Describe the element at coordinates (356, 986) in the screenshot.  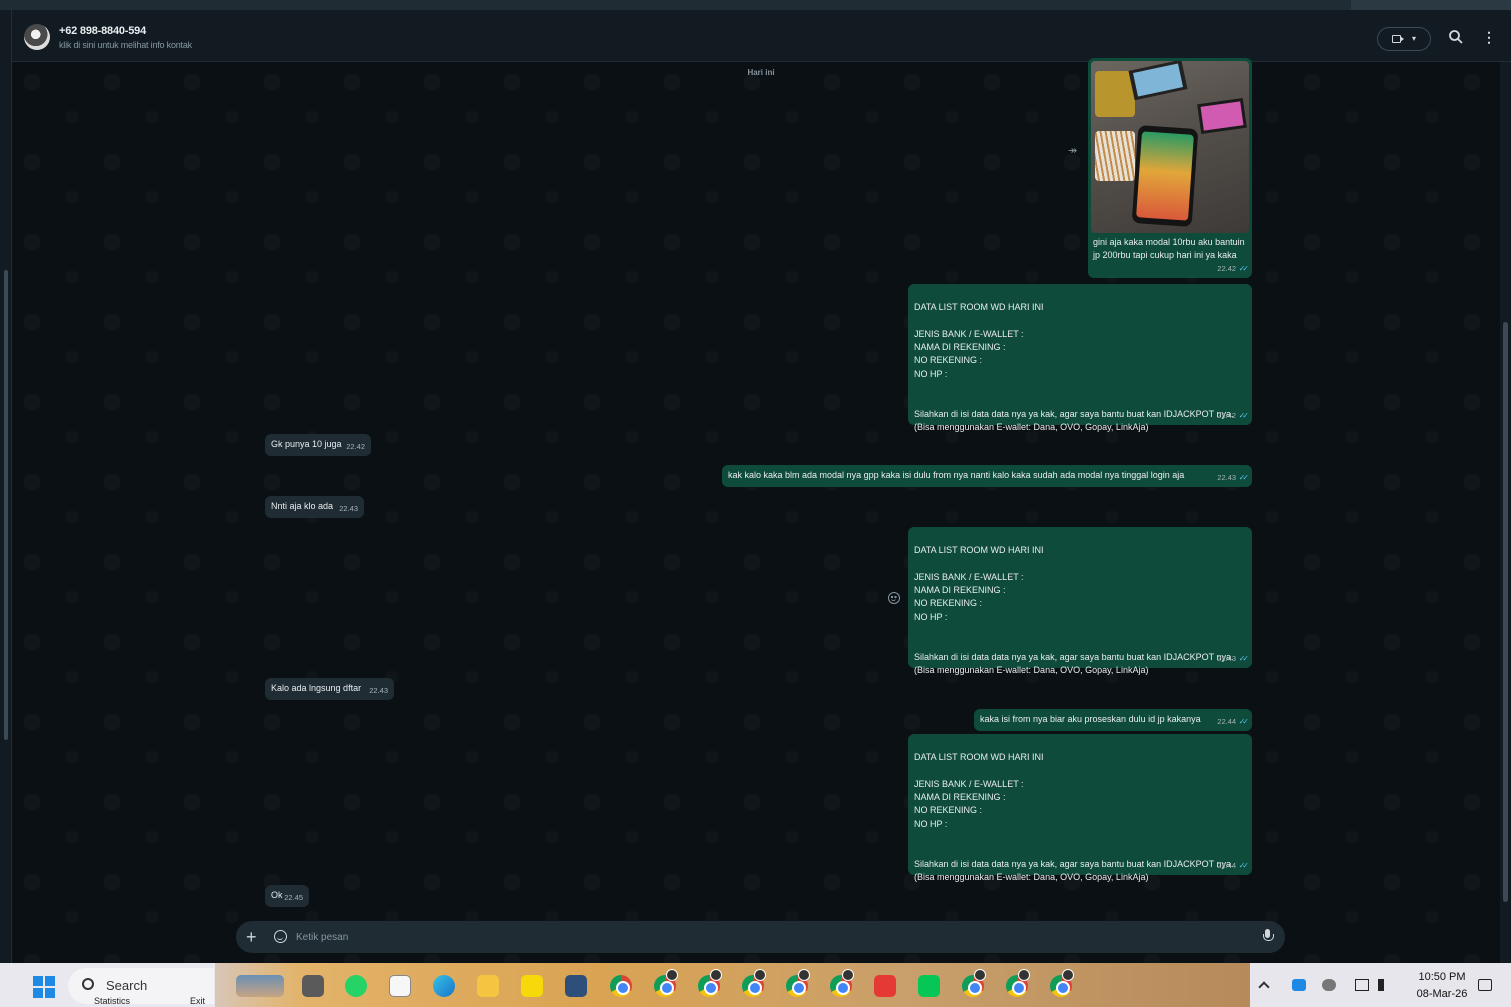
I see `whatsapp-icon` at that location.